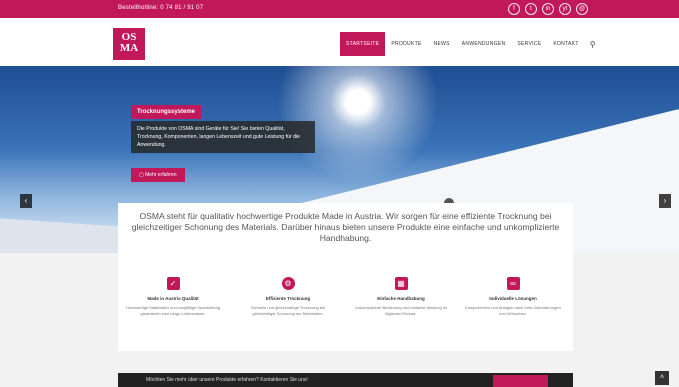 This screenshot has height=387, width=679. I want to click on gear-icon: ⚙, so click(288, 283).